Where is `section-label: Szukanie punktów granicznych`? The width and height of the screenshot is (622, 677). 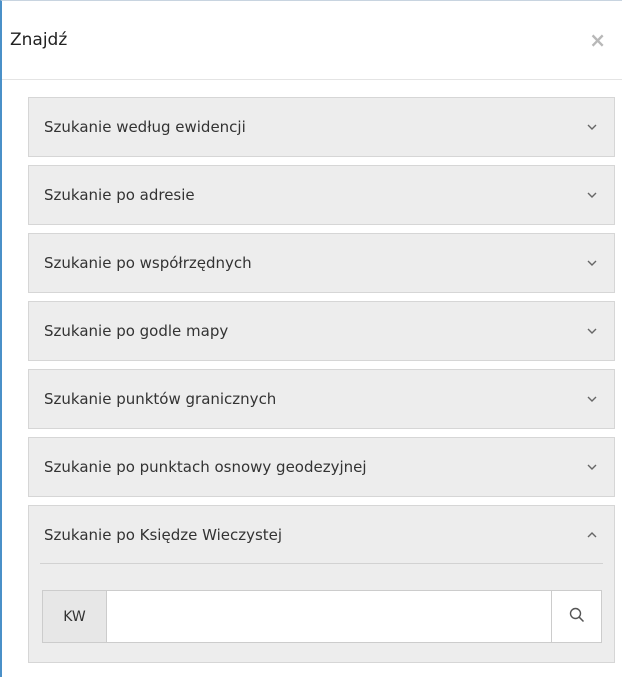
section-label: Szukanie punktów granicznych is located at coordinates (160, 399).